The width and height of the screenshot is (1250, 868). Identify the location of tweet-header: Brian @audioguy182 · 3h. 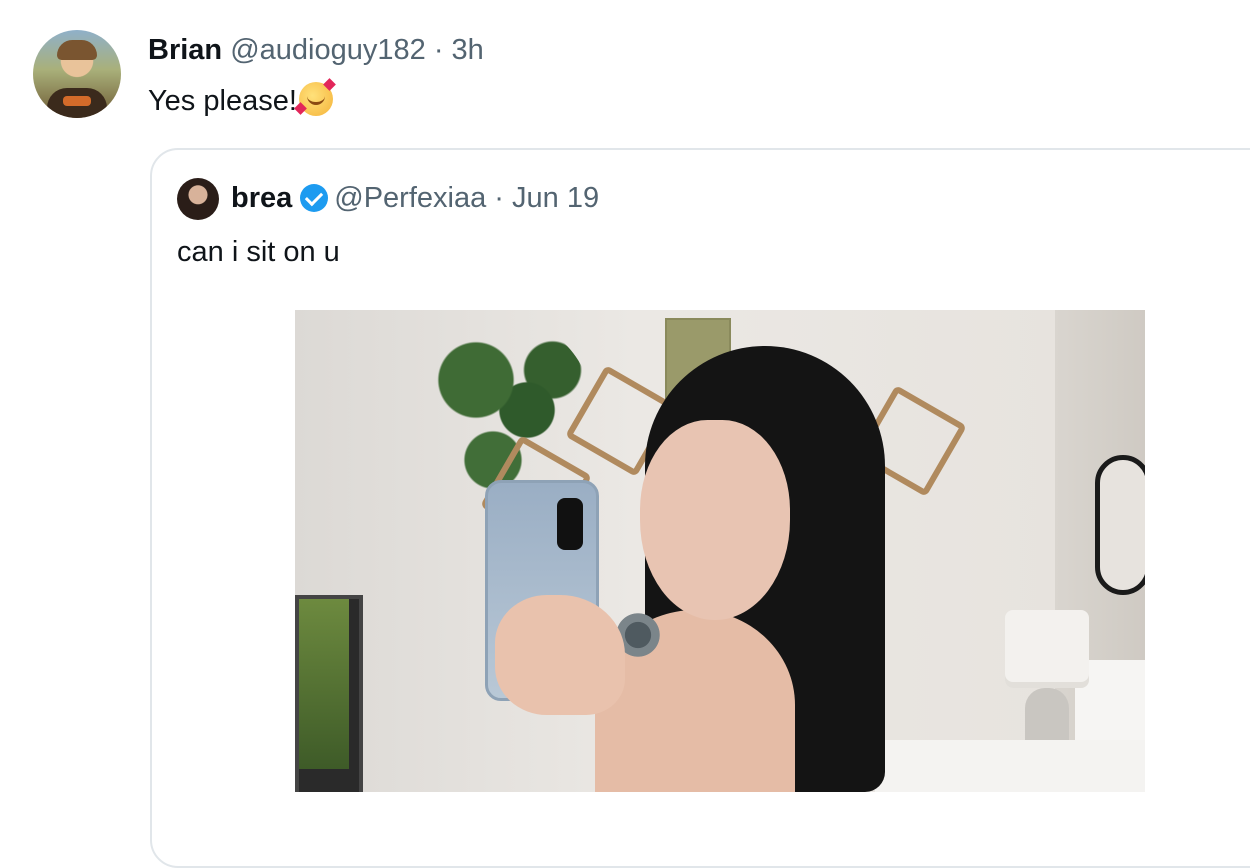
(316, 50).